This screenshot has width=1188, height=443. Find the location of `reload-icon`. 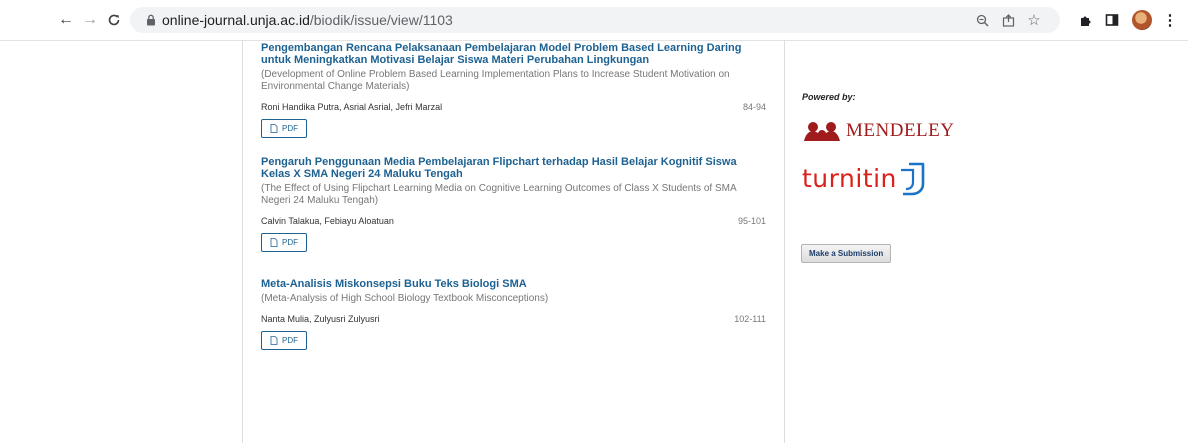

reload-icon is located at coordinates (114, 20).